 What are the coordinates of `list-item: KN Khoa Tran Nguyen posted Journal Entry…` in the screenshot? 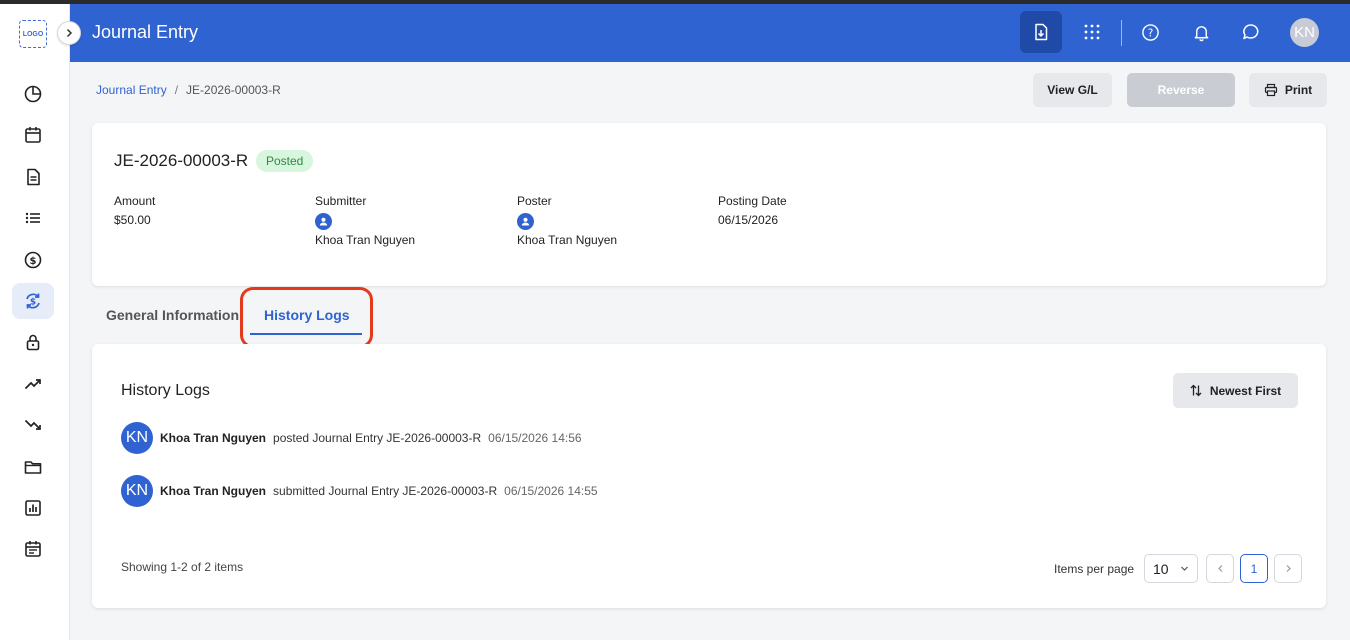 It's located at (351, 438).